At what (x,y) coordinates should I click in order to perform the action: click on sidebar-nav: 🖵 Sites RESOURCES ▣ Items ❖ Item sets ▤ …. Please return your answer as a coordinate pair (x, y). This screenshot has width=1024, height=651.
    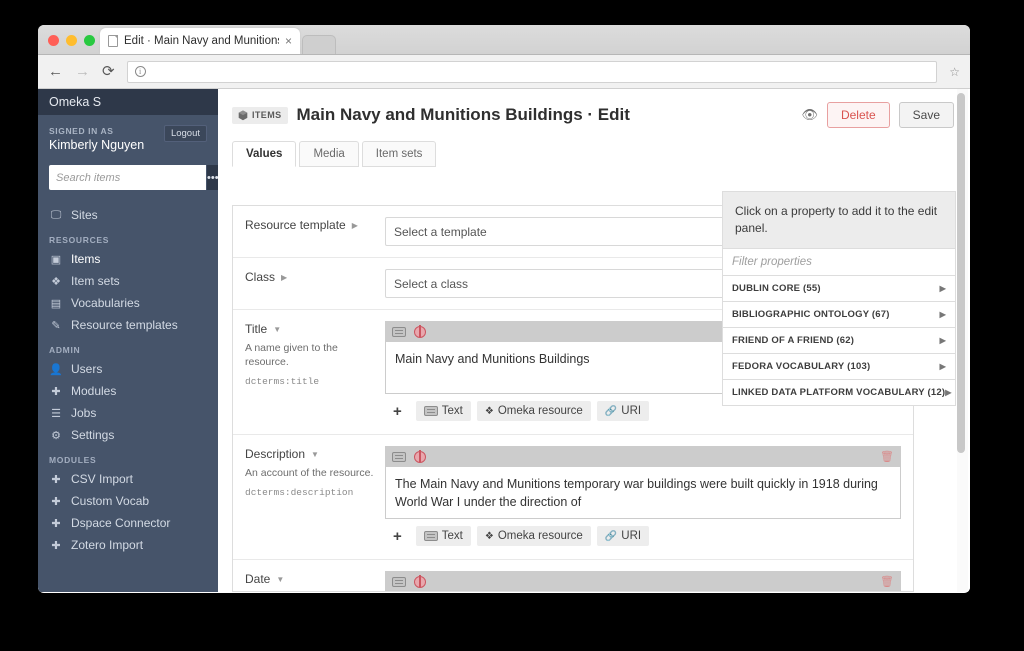
    Looking at the image, I should click on (128, 380).